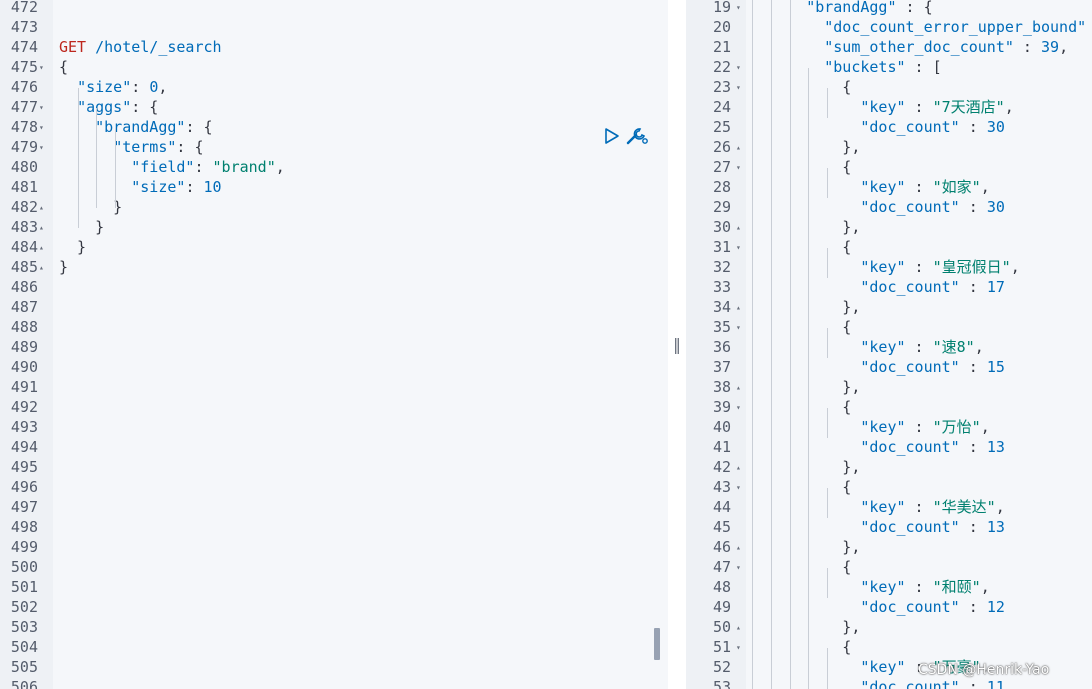 This screenshot has height=689, width=1092. I want to click on line-number: 38, so click(721, 387).